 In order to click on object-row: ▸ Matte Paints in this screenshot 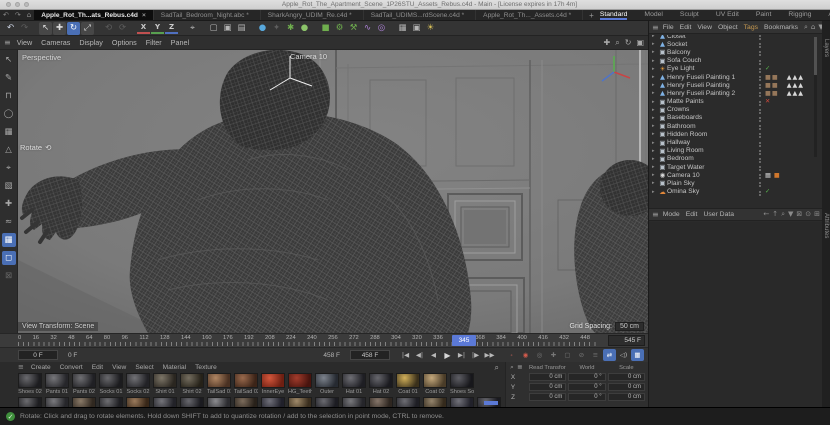, I will do `click(733, 102)`.